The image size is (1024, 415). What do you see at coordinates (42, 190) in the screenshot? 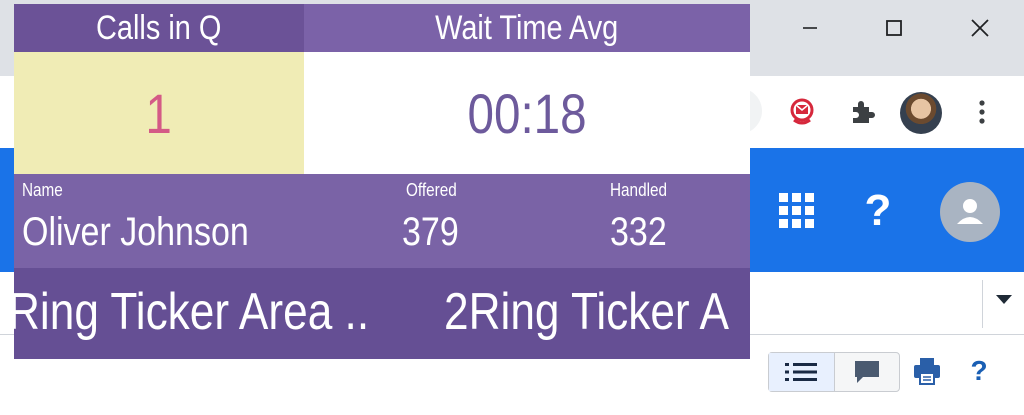
I see `name-label: Name` at bounding box center [42, 190].